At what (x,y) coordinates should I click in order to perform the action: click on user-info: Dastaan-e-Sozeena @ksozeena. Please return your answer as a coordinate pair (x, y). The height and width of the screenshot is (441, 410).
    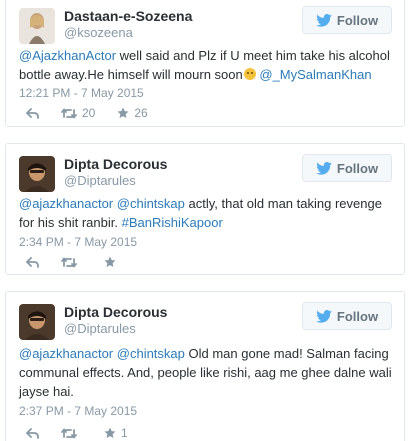
    Looking at the image, I should click on (128, 24).